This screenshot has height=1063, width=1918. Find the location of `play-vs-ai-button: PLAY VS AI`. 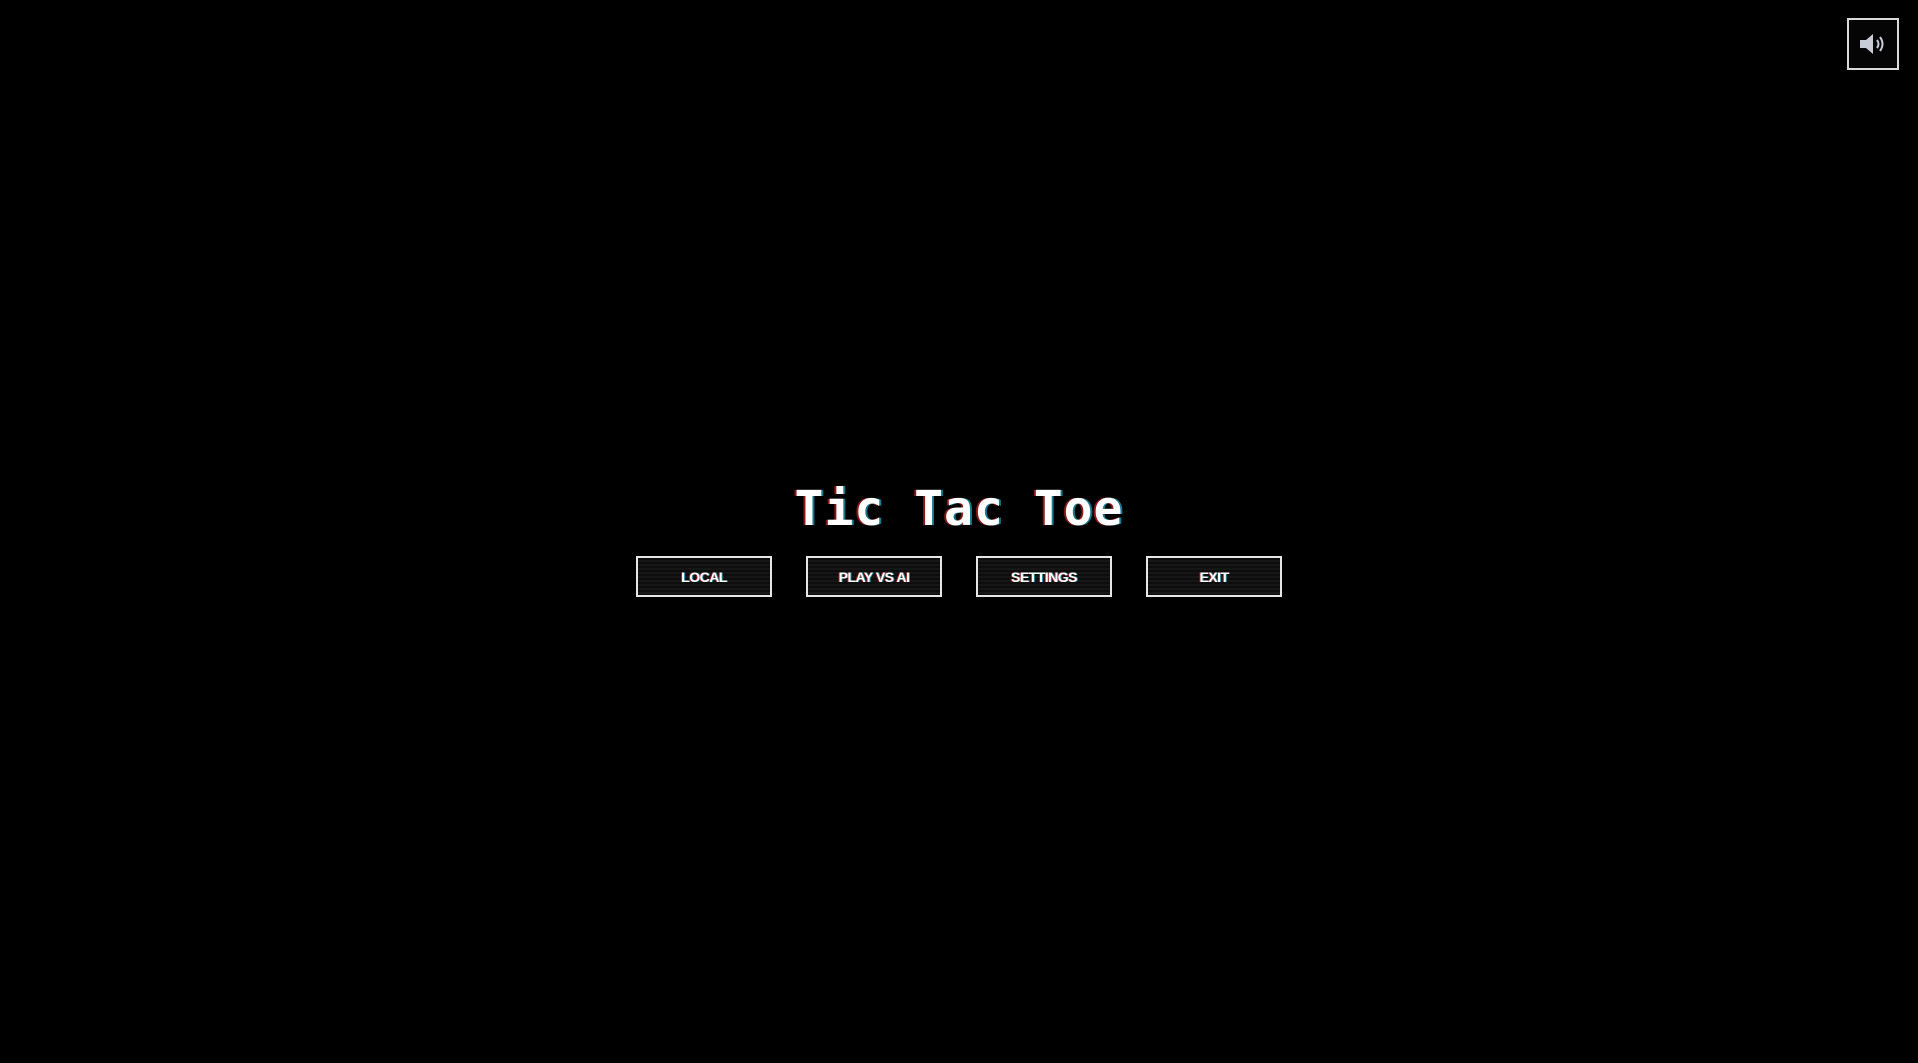

play-vs-ai-button: PLAY VS AI is located at coordinates (874, 576).